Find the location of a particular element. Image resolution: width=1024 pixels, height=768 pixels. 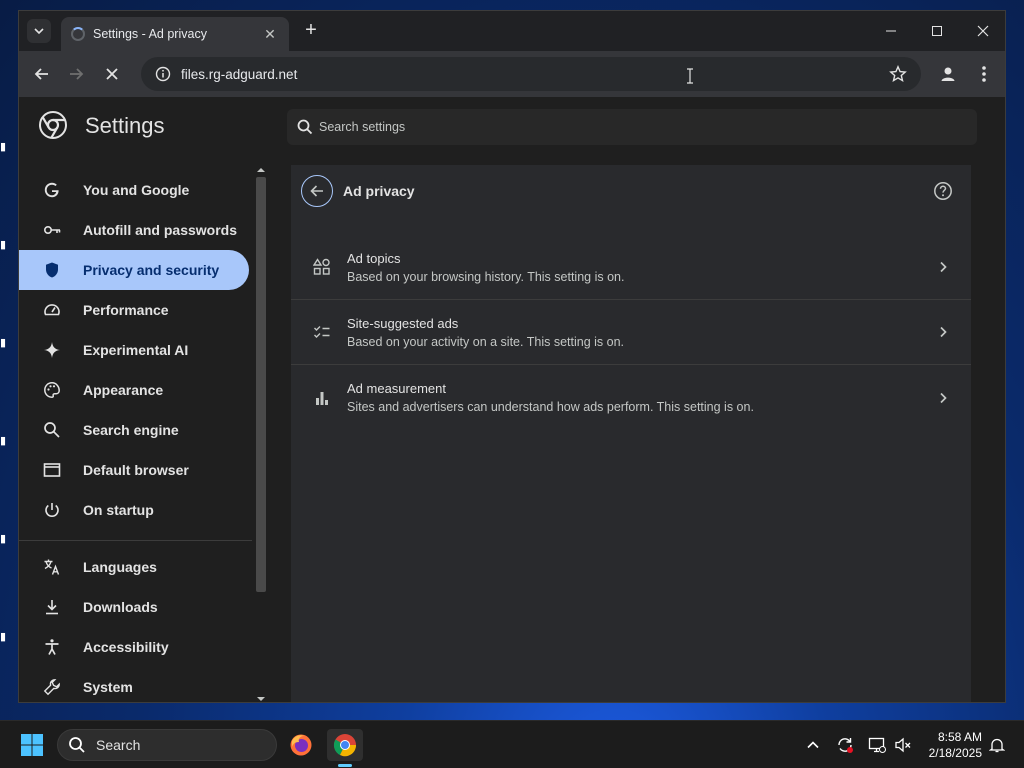

sidebar-item-label: On startup is located at coordinates (118, 510).